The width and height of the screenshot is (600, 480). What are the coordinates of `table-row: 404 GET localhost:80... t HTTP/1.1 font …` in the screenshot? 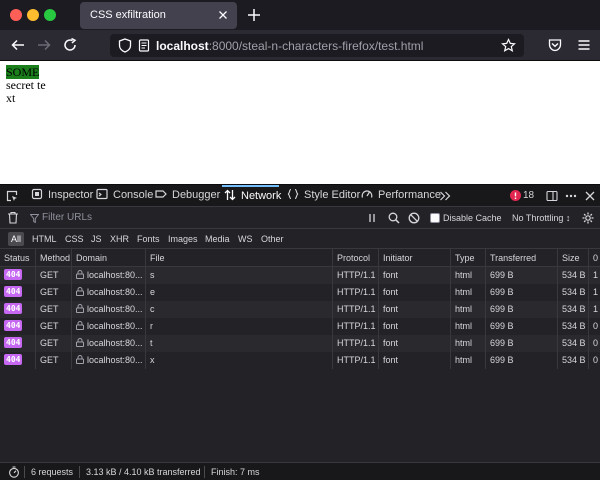 It's located at (300, 343).